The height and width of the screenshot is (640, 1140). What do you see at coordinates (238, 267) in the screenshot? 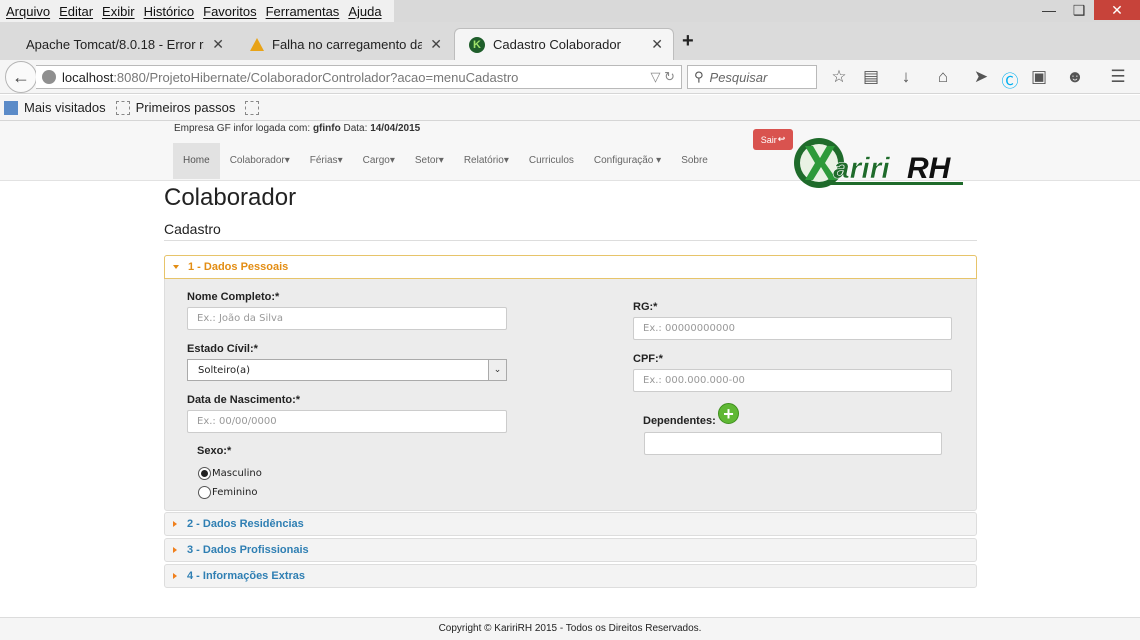
I see `section-label: 1 - Dados Pessoais` at bounding box center [238, 267].